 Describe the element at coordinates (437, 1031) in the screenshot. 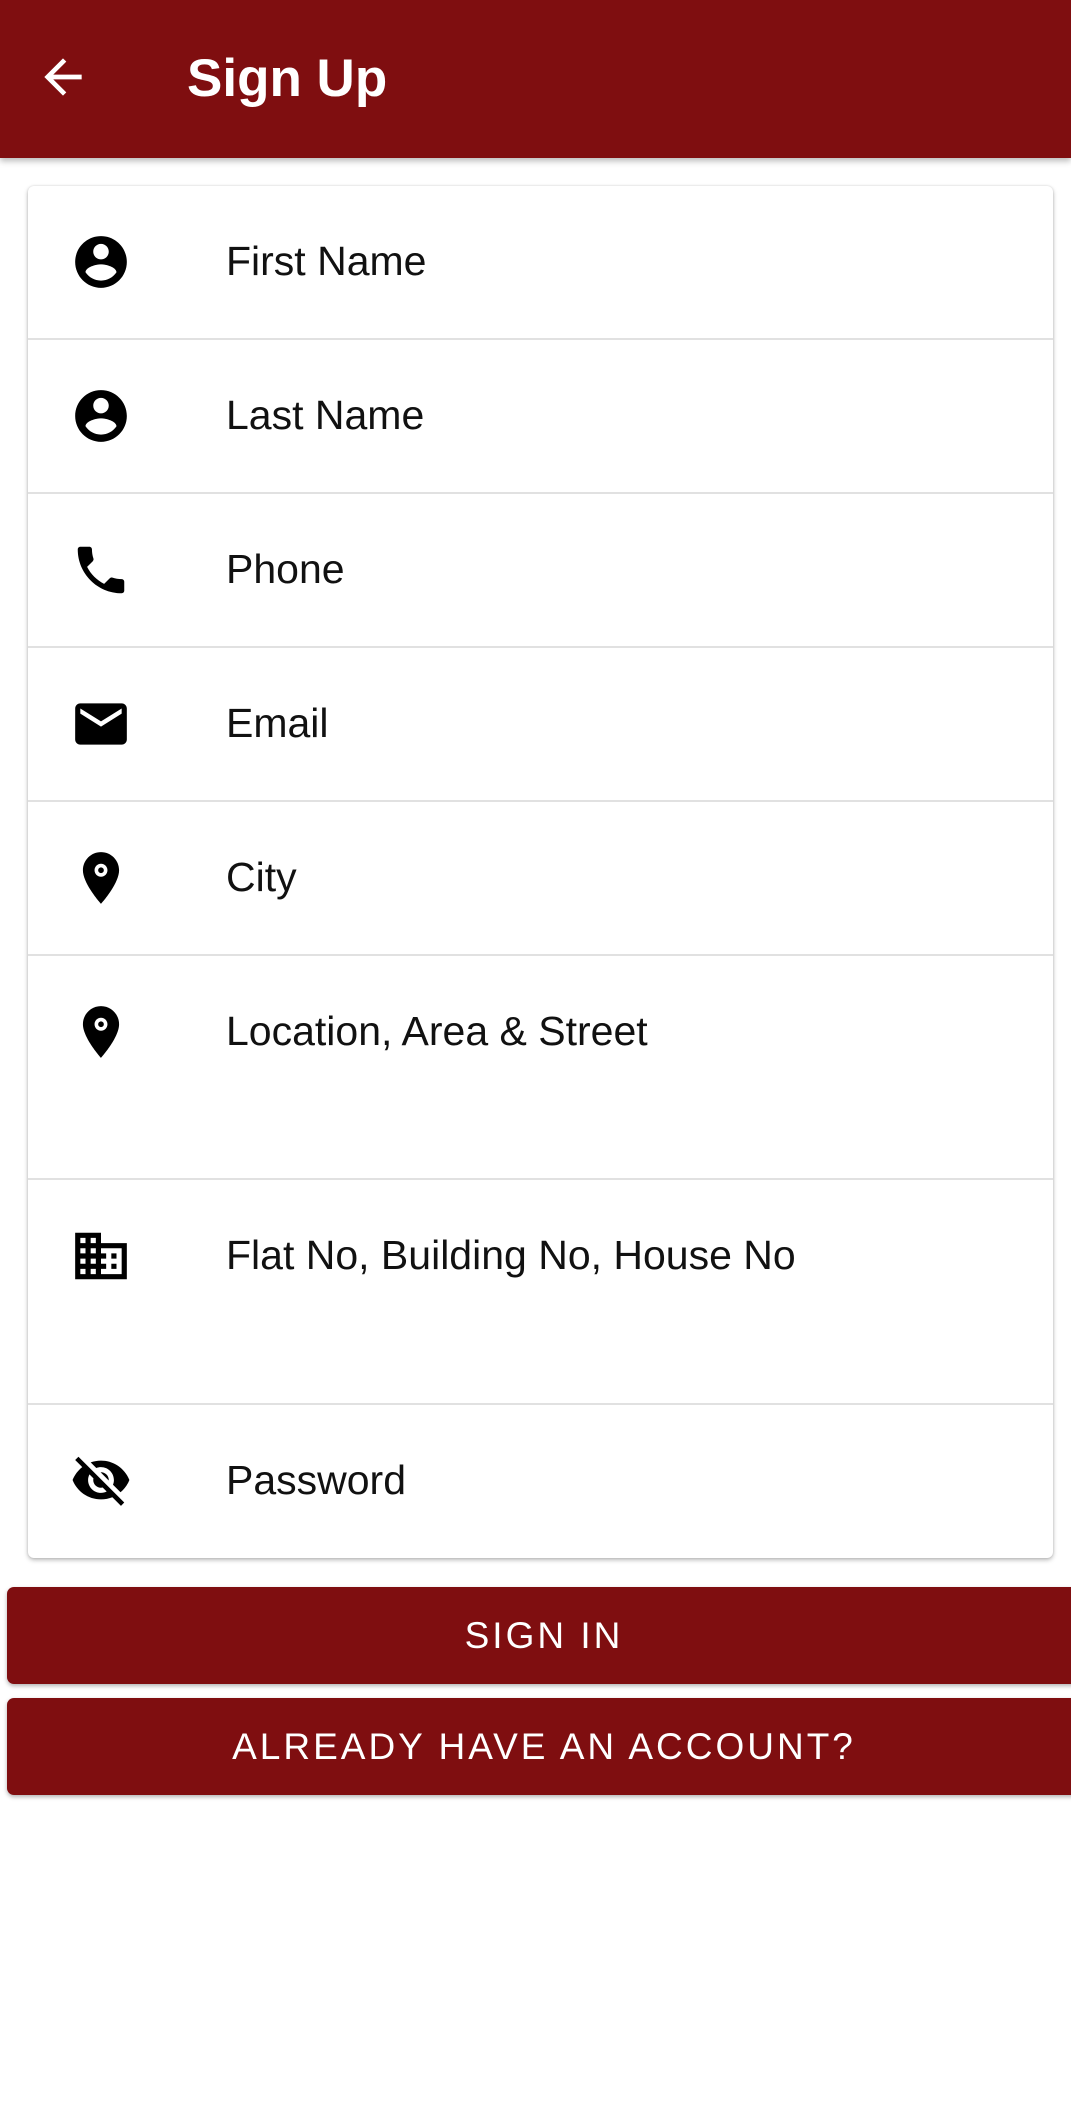

I see `location-label: Location, Area & Street` at that location.